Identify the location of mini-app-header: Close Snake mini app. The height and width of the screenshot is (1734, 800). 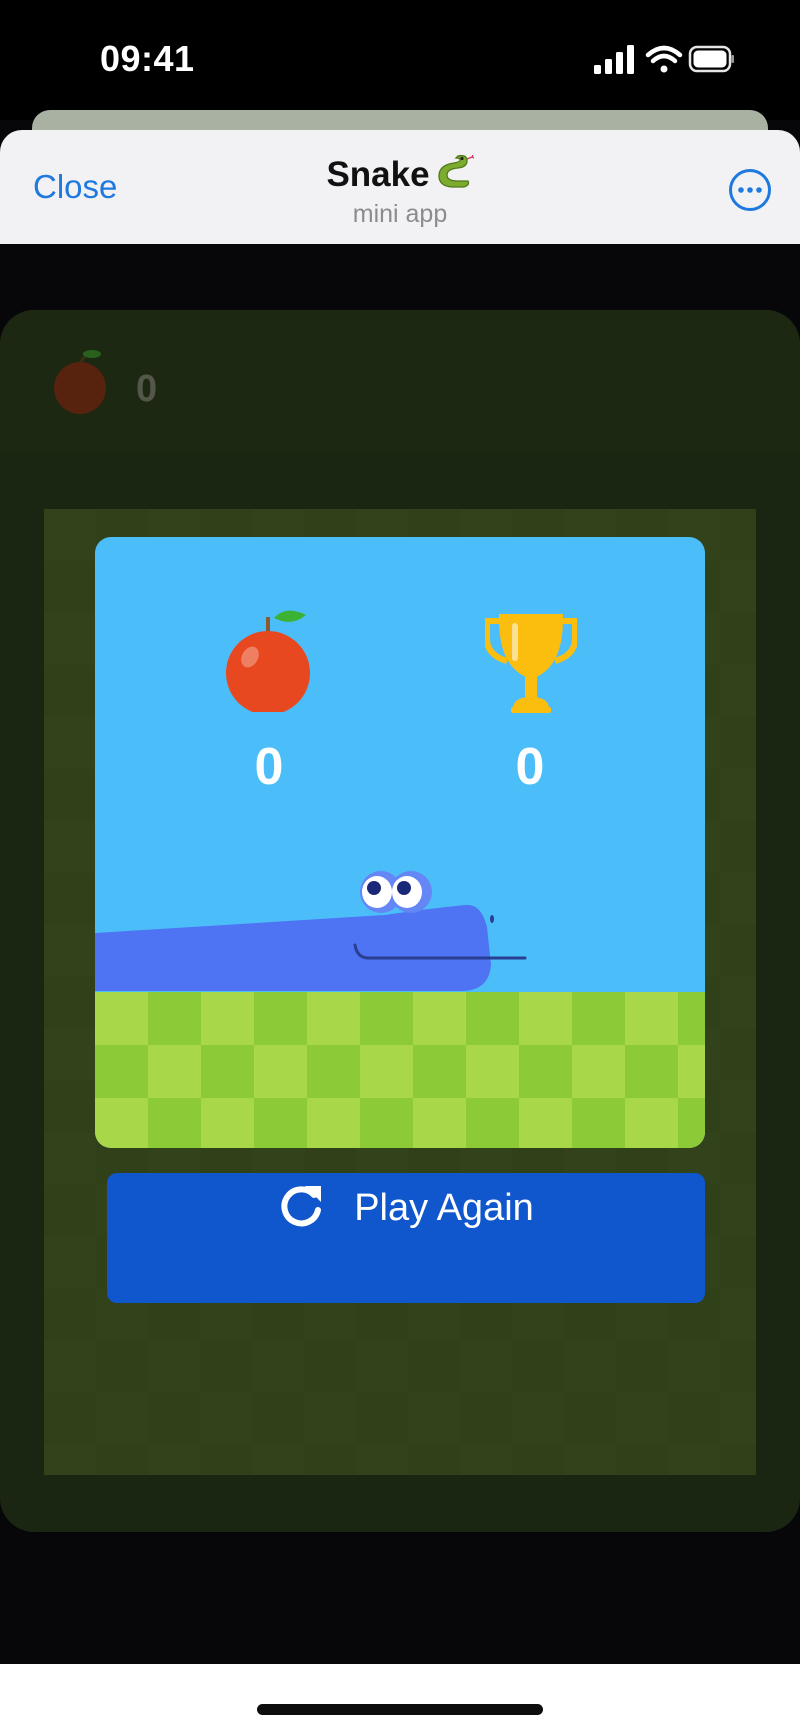
(400, 187).